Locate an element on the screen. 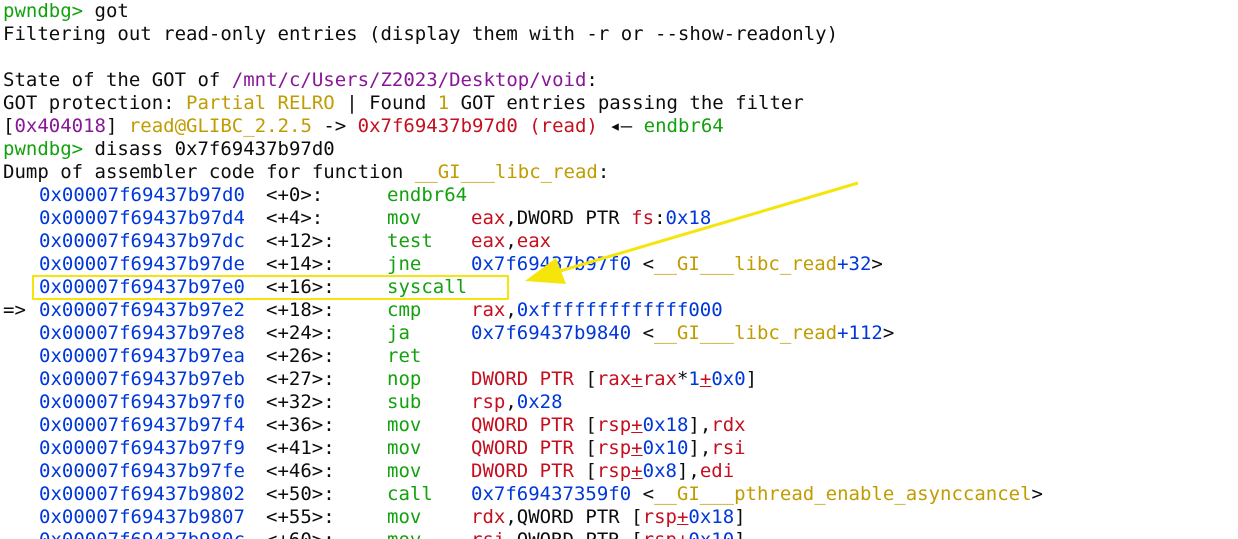 The image size is (1238, 539). annotation-arrow-icon is located at coordinates (692, 232).